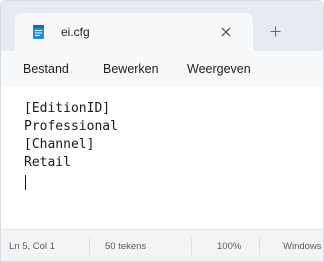 This screenshot has width=324, height=262. What do you see at coordinates (59, 144) in the screenshot?
I see `editor-line: [Channel]` at bounding box center [59, 144].